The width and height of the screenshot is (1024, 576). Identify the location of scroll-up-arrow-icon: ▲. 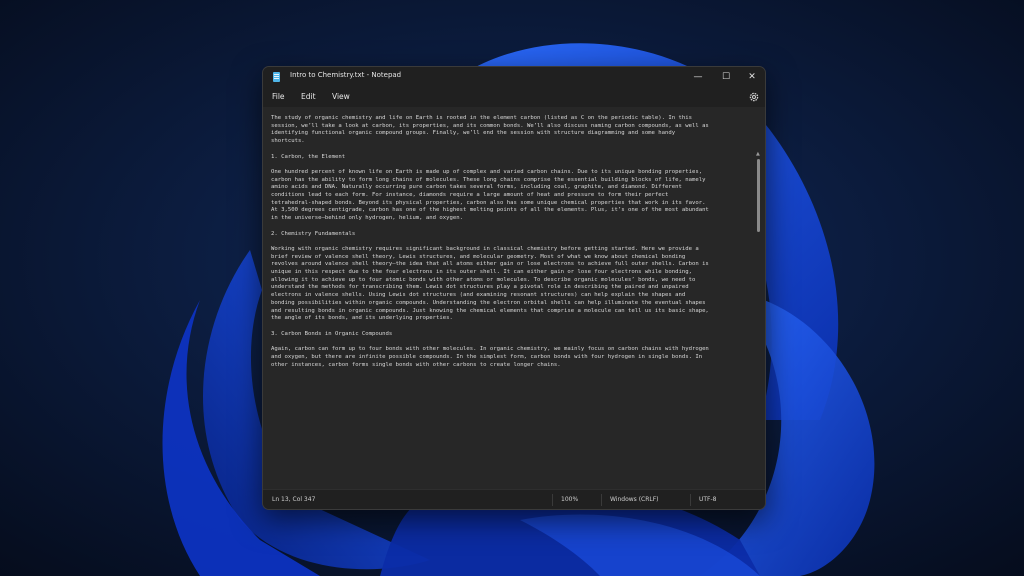
(758, 154).